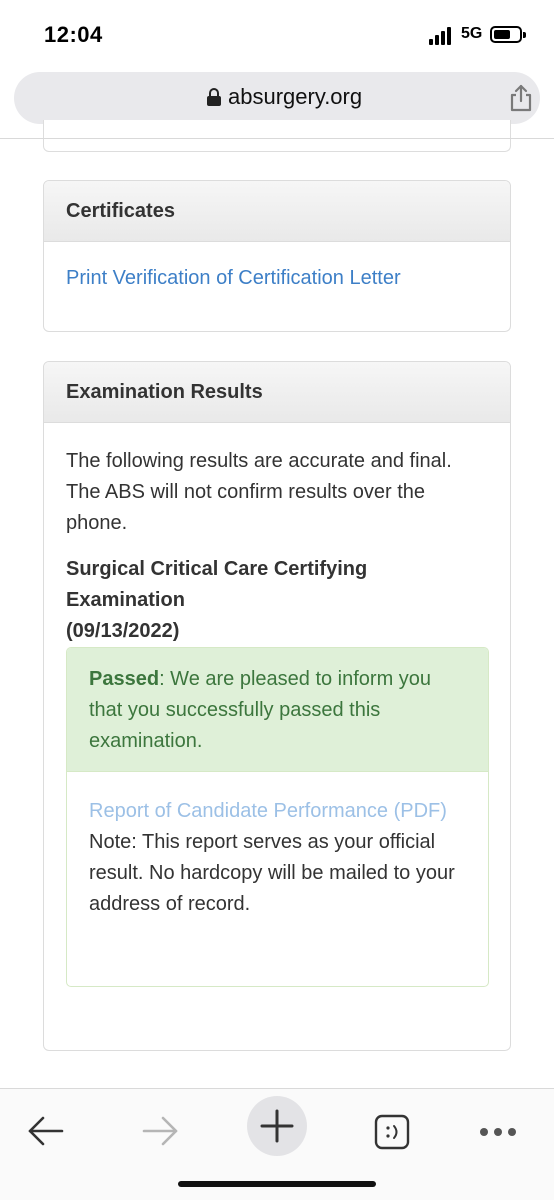 The height and width of the screenshot is (1200, 554). I want to click on result-status: Passed, so click(124, 679).